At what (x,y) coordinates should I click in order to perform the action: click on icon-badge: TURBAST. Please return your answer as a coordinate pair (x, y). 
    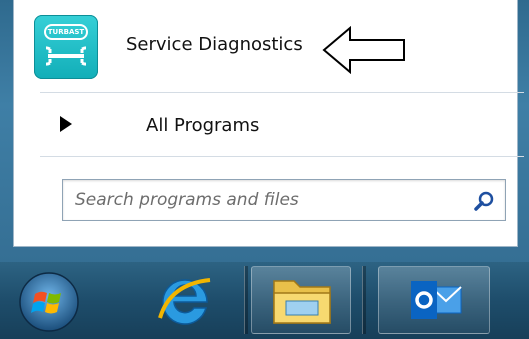
    Looking at the image, I should click on (66, 32).